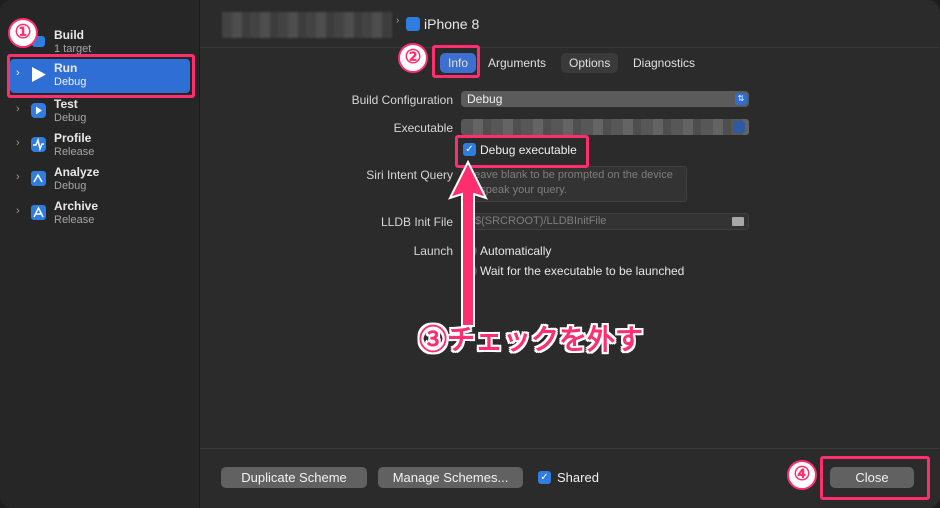  I want to click on highlight-info-tab, so click(456, 61).